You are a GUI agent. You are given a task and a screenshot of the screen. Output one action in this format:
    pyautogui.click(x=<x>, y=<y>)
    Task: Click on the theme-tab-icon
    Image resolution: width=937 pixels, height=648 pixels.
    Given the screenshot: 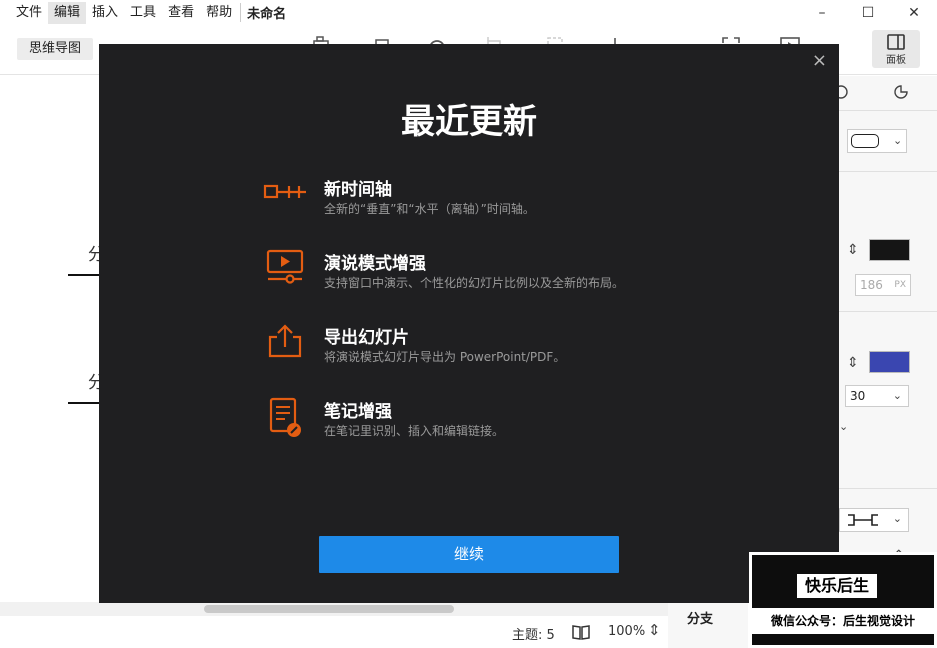 What is the action you would take?
    pyautogui.click(x=901, y=92)
    